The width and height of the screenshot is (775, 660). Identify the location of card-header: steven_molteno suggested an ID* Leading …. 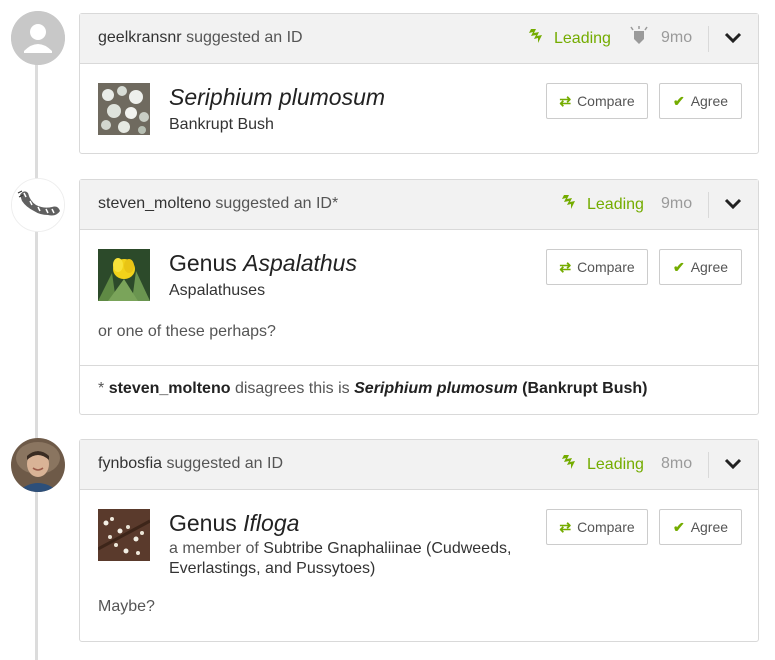
(419, 205).